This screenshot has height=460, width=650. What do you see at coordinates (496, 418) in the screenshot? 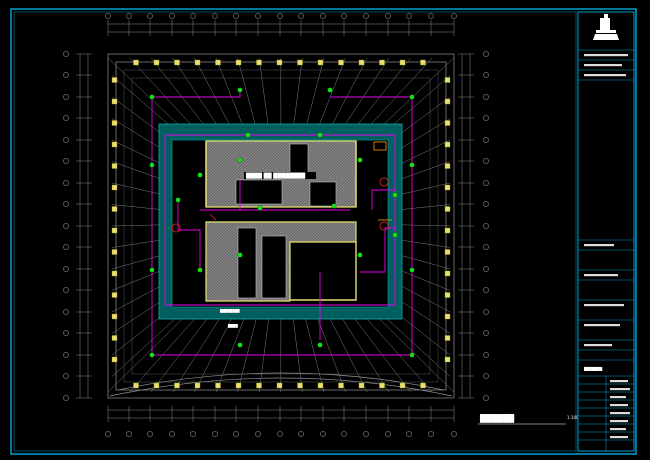
I see `plan-title: ██████` at bounding box center [496, 418].